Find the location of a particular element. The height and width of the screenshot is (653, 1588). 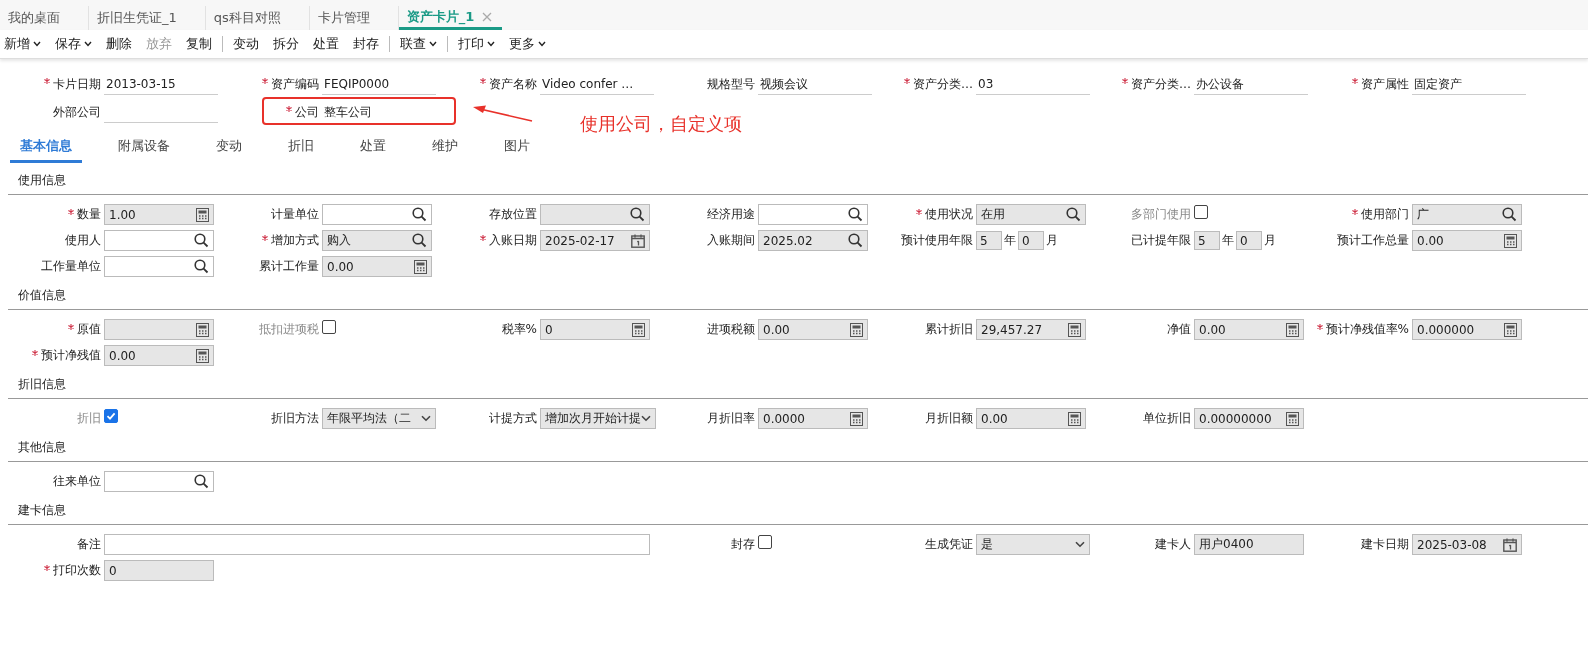

field-label: 备注 is located at coordinates (89, 544).